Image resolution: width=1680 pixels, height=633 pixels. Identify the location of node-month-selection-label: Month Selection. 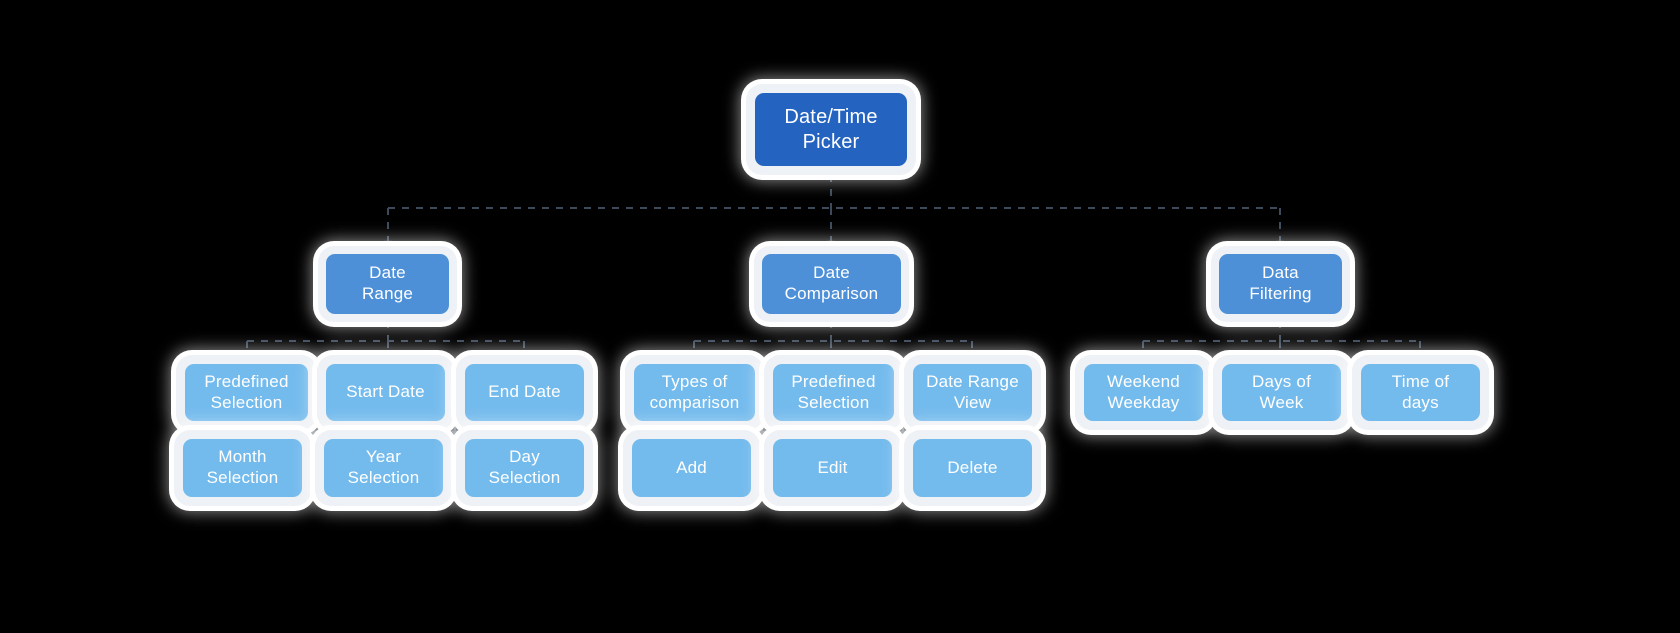
(242, 468).